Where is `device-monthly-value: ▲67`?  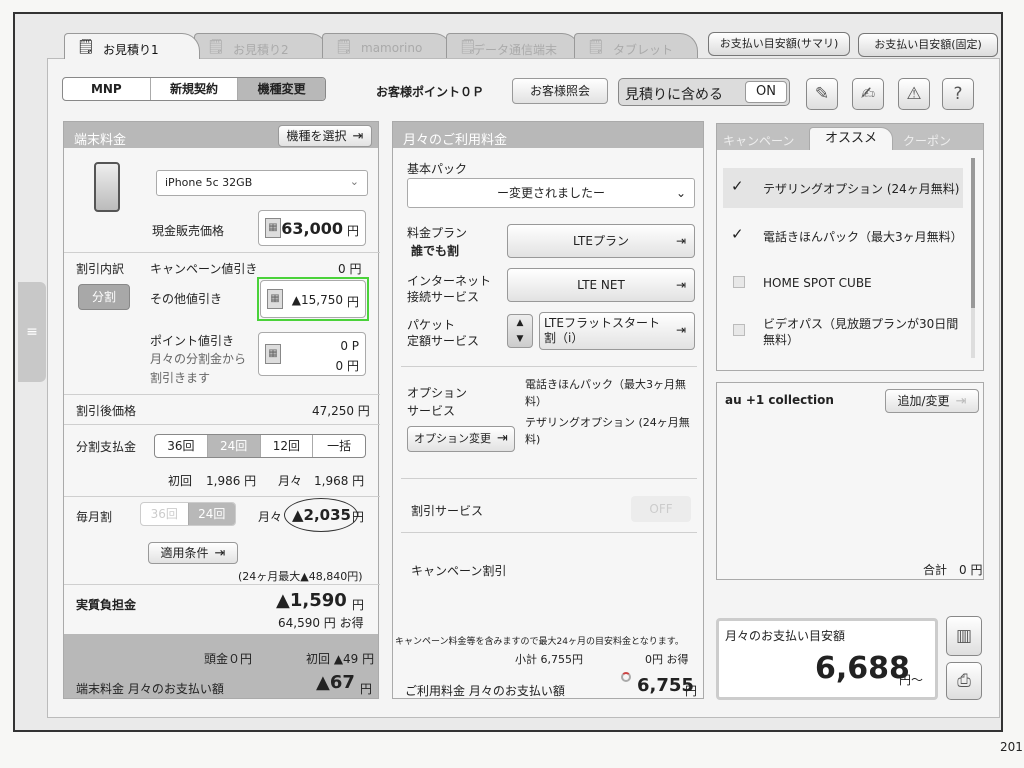
device-monthly-value: ▲67 is located at coordinates (335, 682).